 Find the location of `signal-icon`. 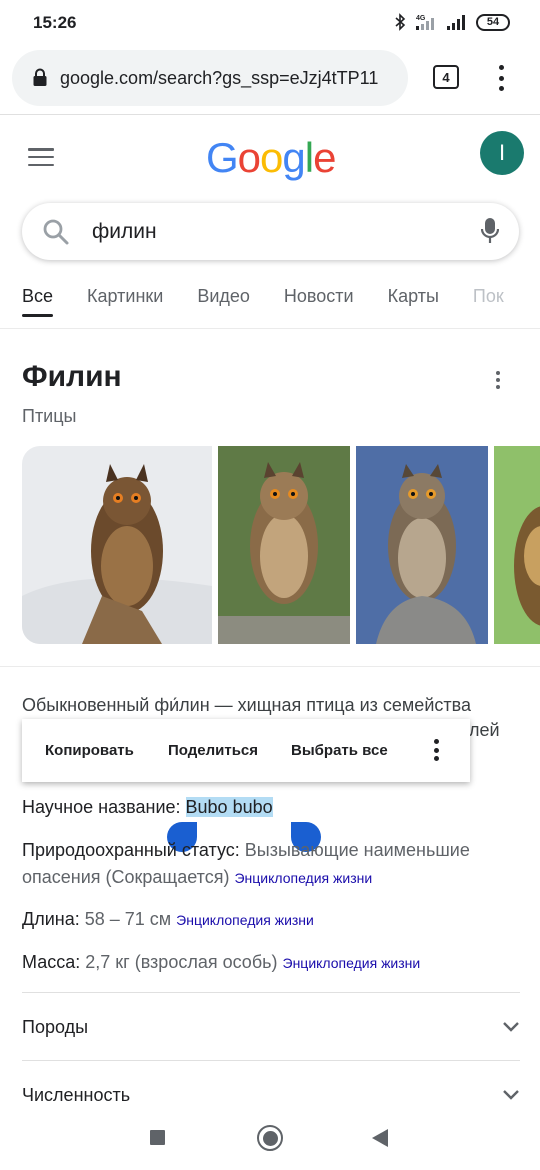

signal-icon is located at coordinates (456, 22).